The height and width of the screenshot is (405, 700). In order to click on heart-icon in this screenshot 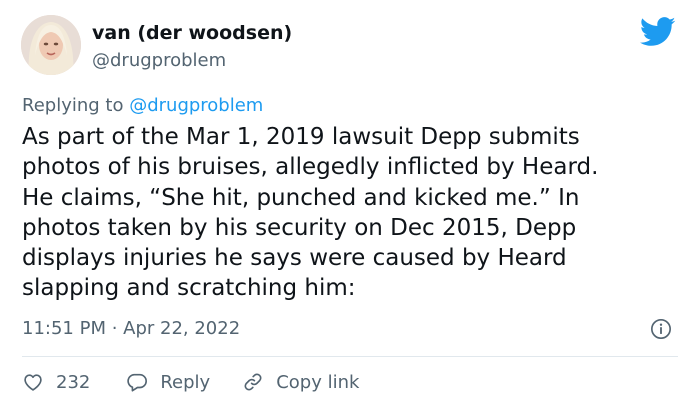, I will do `click(33, 382)`.